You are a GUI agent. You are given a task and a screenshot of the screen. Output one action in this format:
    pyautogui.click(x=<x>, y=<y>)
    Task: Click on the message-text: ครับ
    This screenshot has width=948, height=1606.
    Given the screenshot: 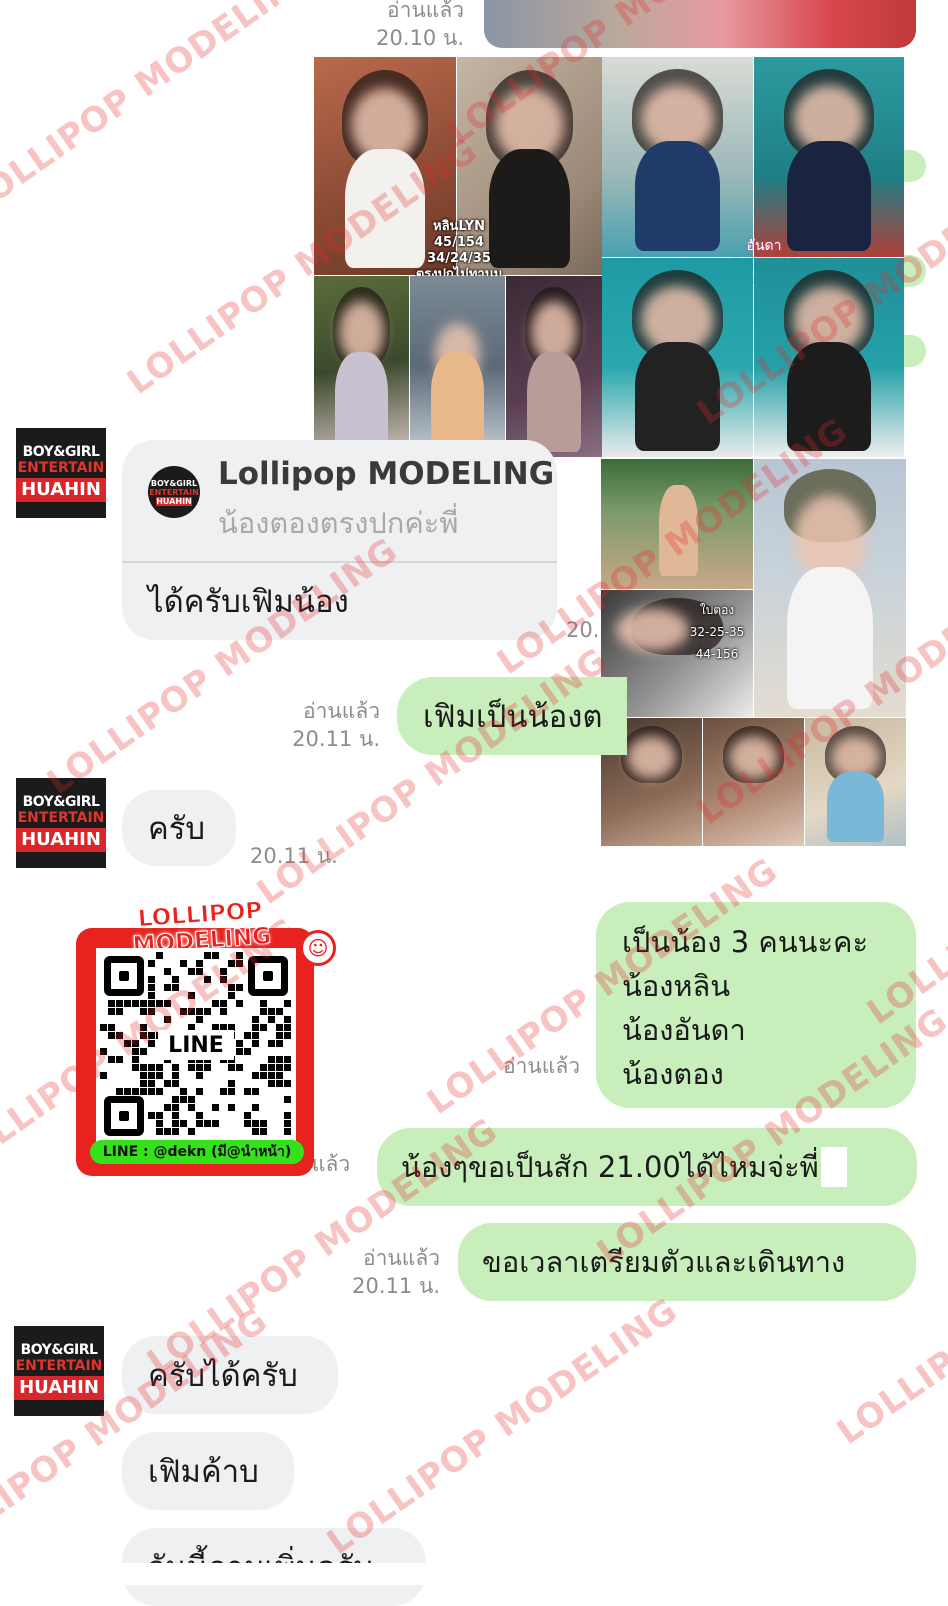 What is the action you would take?
    pyautogui.click(x=177, y=829)
    